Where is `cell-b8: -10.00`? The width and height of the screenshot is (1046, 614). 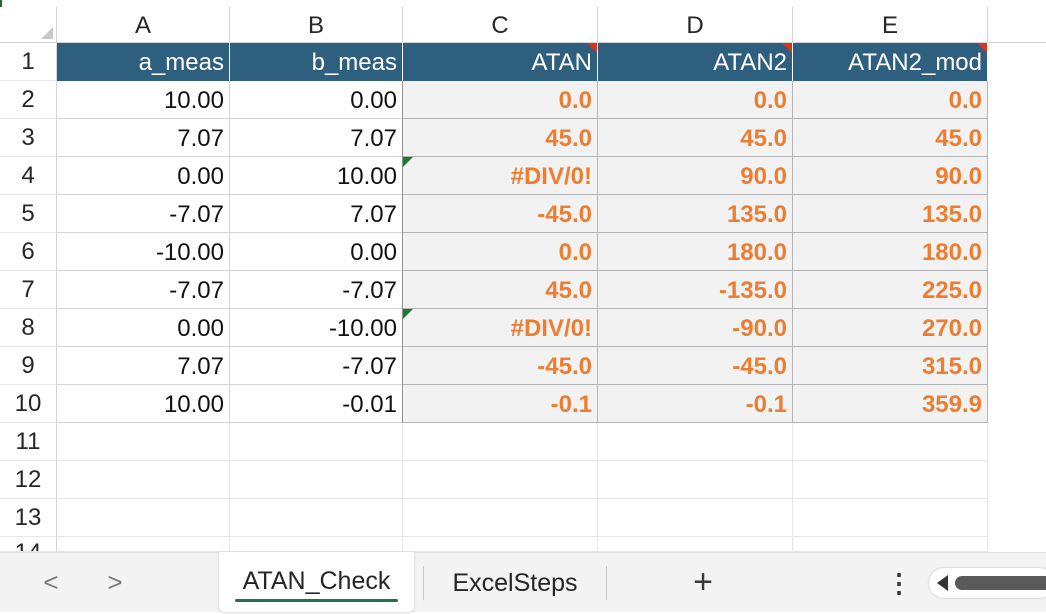 cell-b8: -10.00 is located at coordinates (316, 328).